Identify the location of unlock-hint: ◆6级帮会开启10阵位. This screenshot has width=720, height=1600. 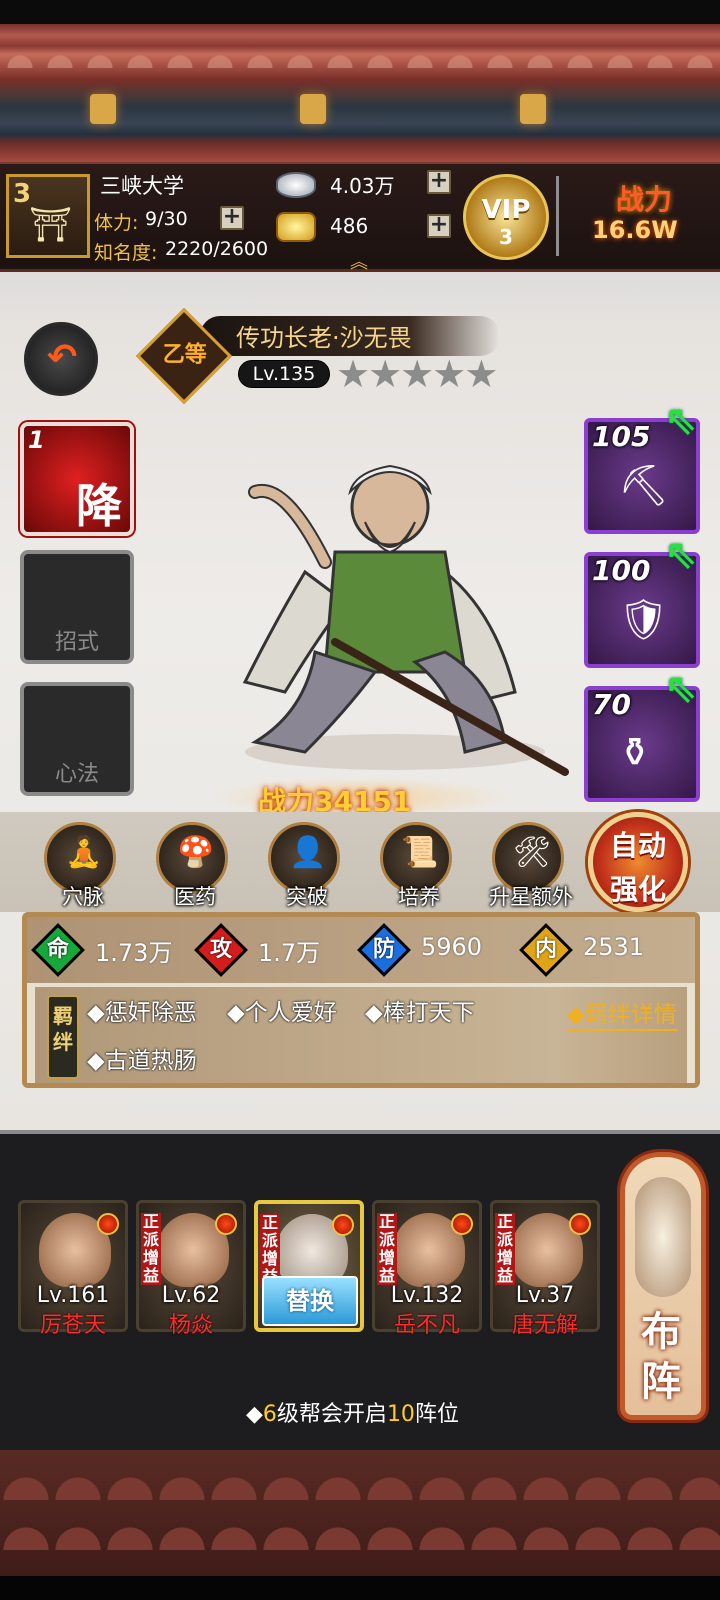
(352, 1414).